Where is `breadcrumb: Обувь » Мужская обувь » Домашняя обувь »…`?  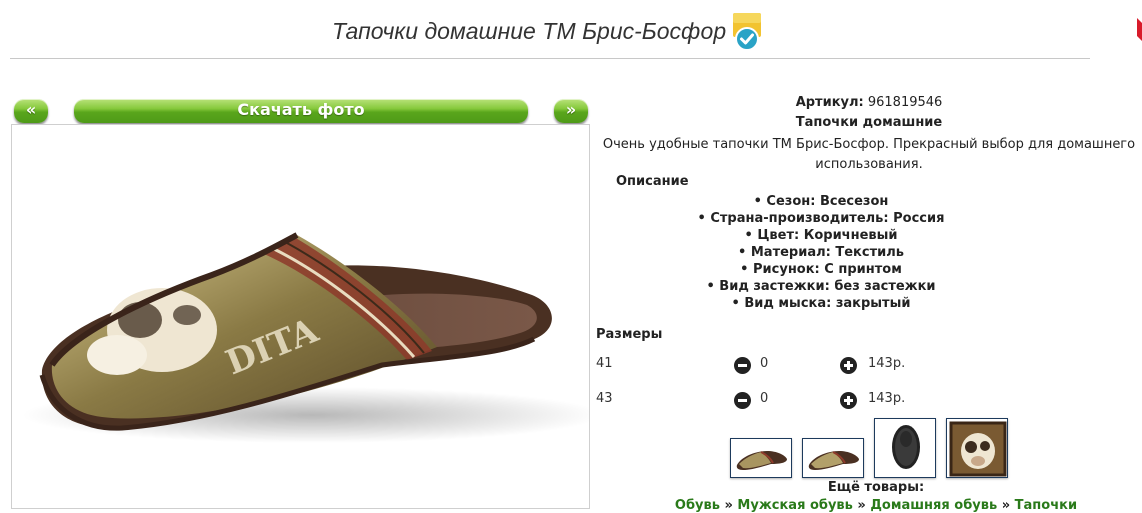 breadcrumb: Обувь » Мужская обувь » Домашняя обувь »… is located at coordinates (869, 505).